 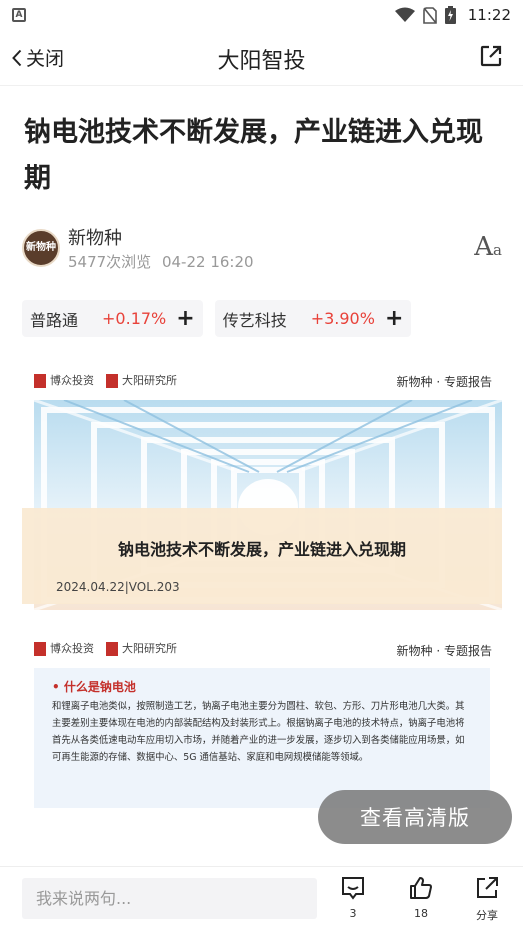 I want to click on report-cover-banner: 钠电池技术不断发展，产业链进入兑现期 2024.04.22|VOL.203, so click(x=262, y=556).